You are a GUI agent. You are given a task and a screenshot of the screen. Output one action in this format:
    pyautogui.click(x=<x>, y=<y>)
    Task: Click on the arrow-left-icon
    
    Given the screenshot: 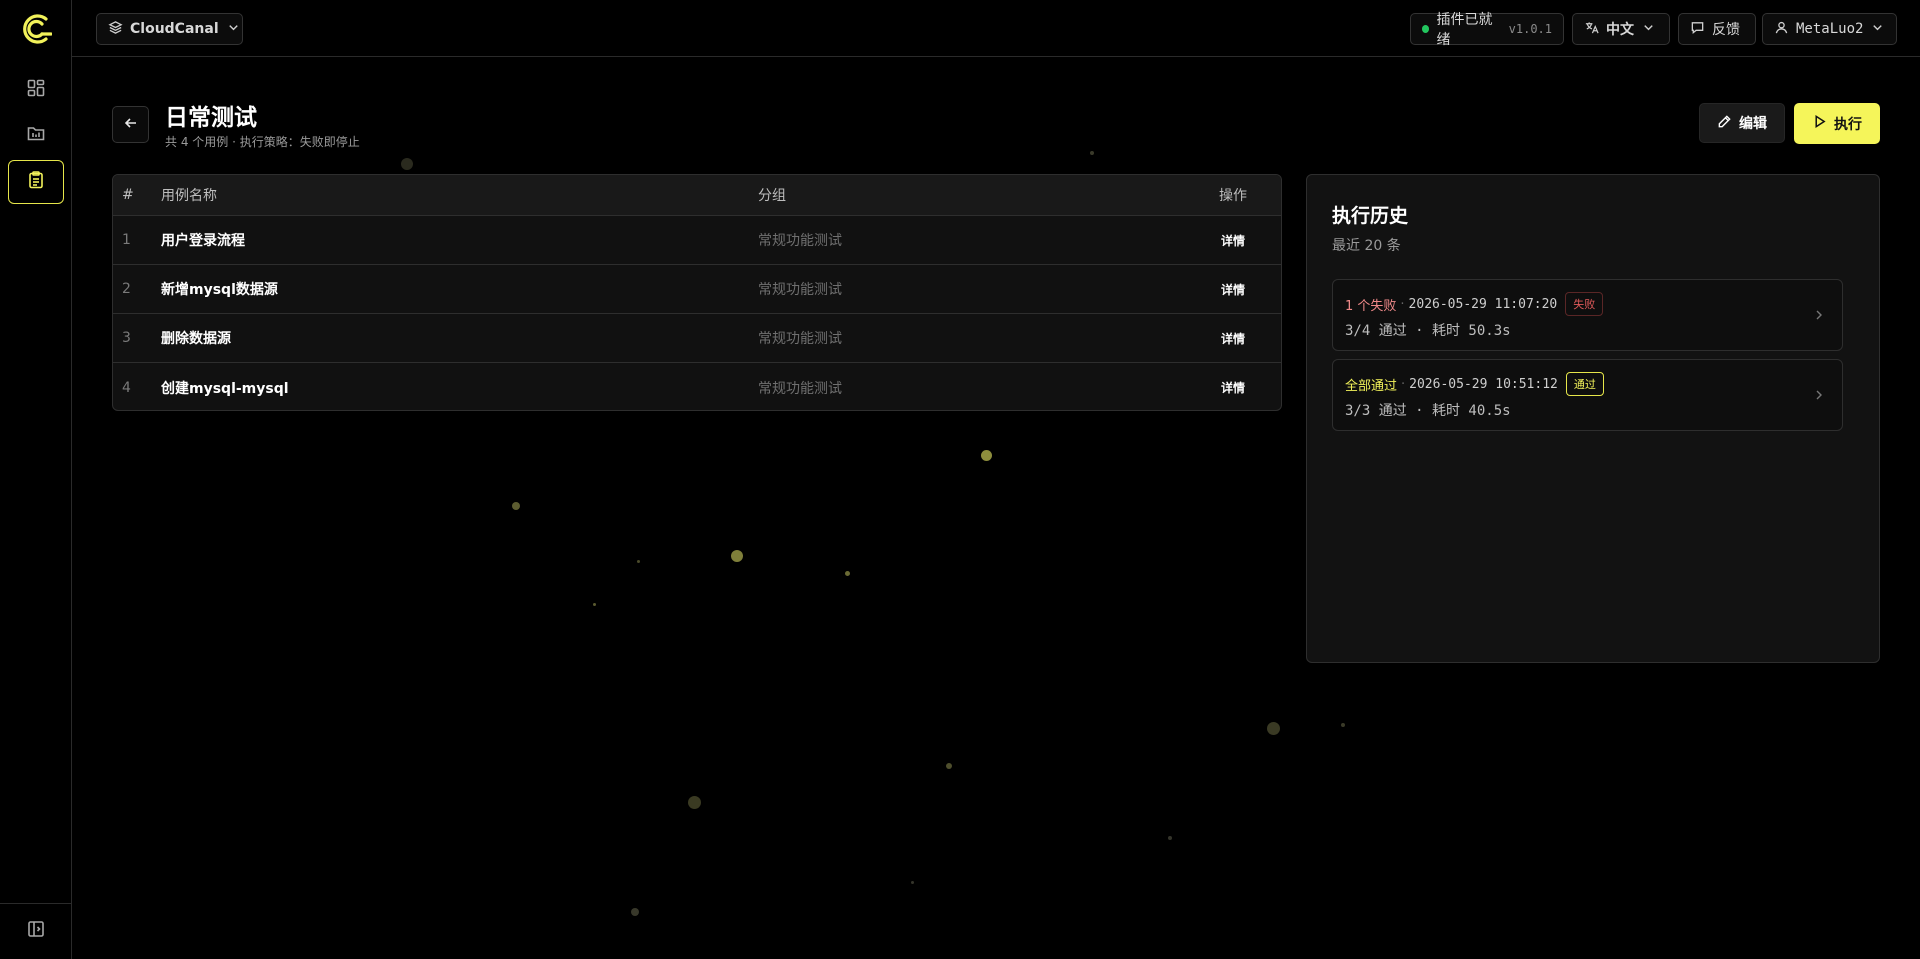 What is the action you would take?
    pyautogui.click(x=131, y=125)
    